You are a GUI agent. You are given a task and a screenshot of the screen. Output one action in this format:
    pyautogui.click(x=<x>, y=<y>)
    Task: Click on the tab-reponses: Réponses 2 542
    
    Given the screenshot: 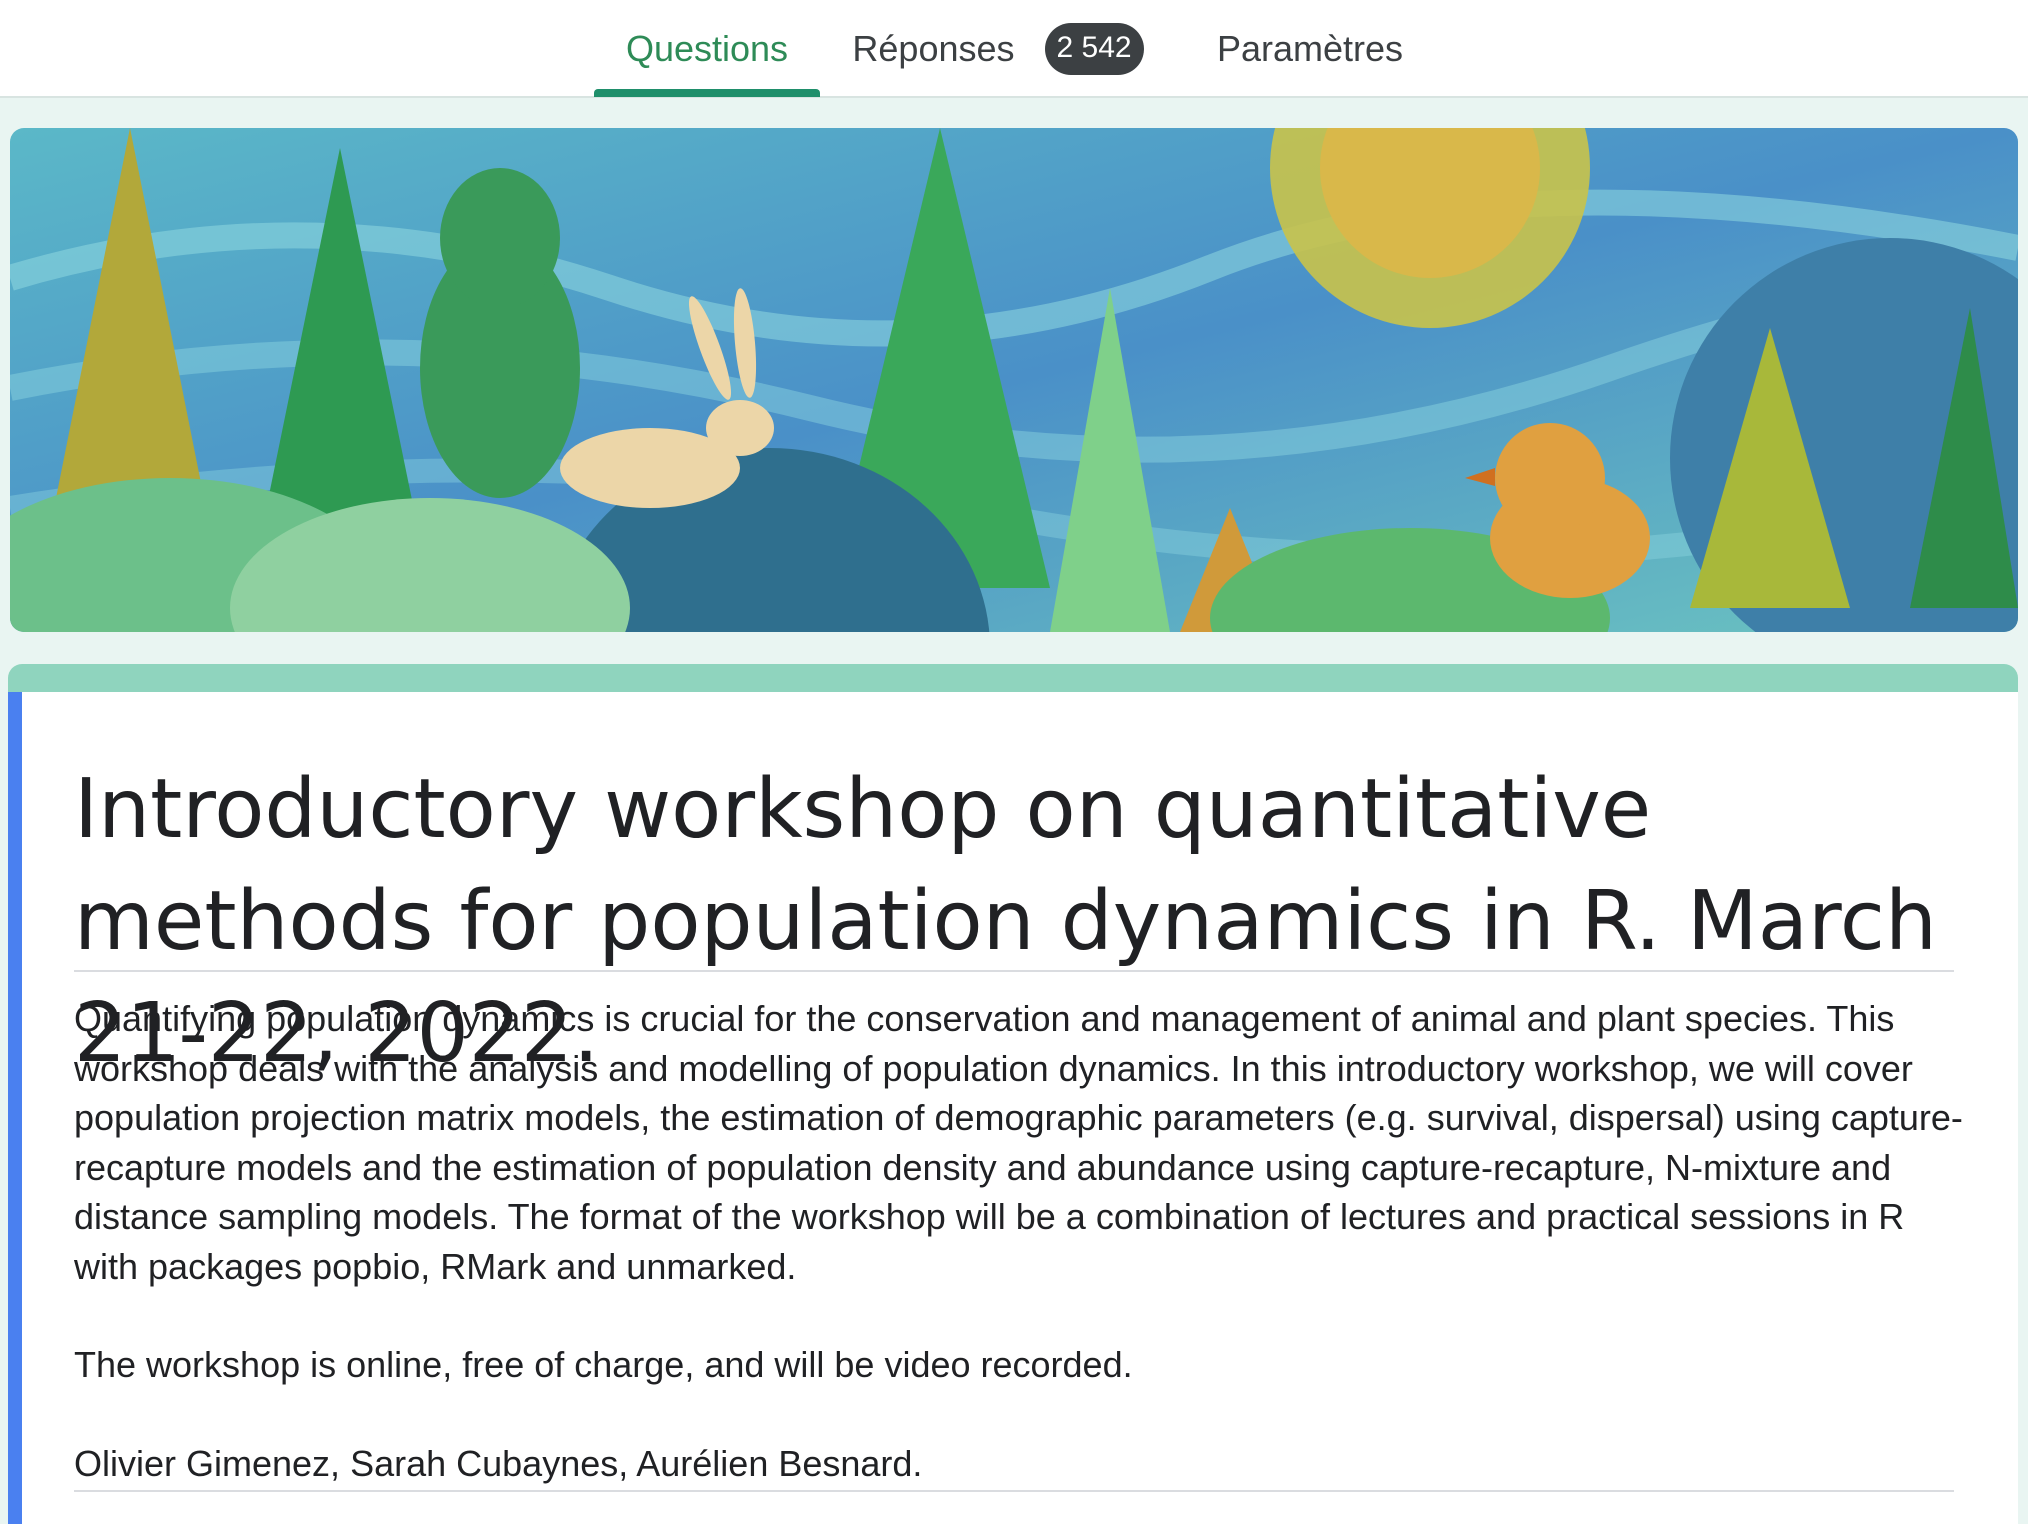 What is the action you would take?
    pyautogui.click(x=998, y=49)
    